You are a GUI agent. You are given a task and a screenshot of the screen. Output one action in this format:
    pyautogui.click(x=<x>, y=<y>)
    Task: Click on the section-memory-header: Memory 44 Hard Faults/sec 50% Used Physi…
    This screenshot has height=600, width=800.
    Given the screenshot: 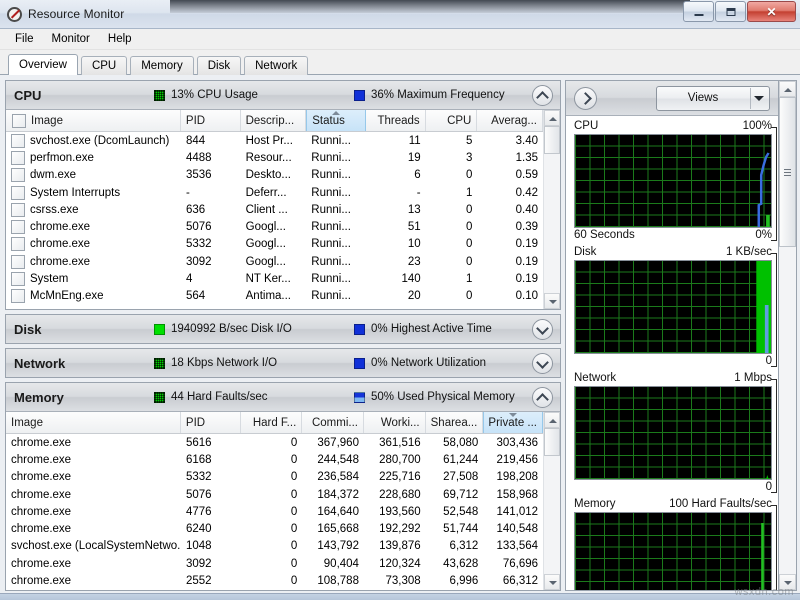 What is the action you would take?
    pyautogui.click(x=283, y=397)
    